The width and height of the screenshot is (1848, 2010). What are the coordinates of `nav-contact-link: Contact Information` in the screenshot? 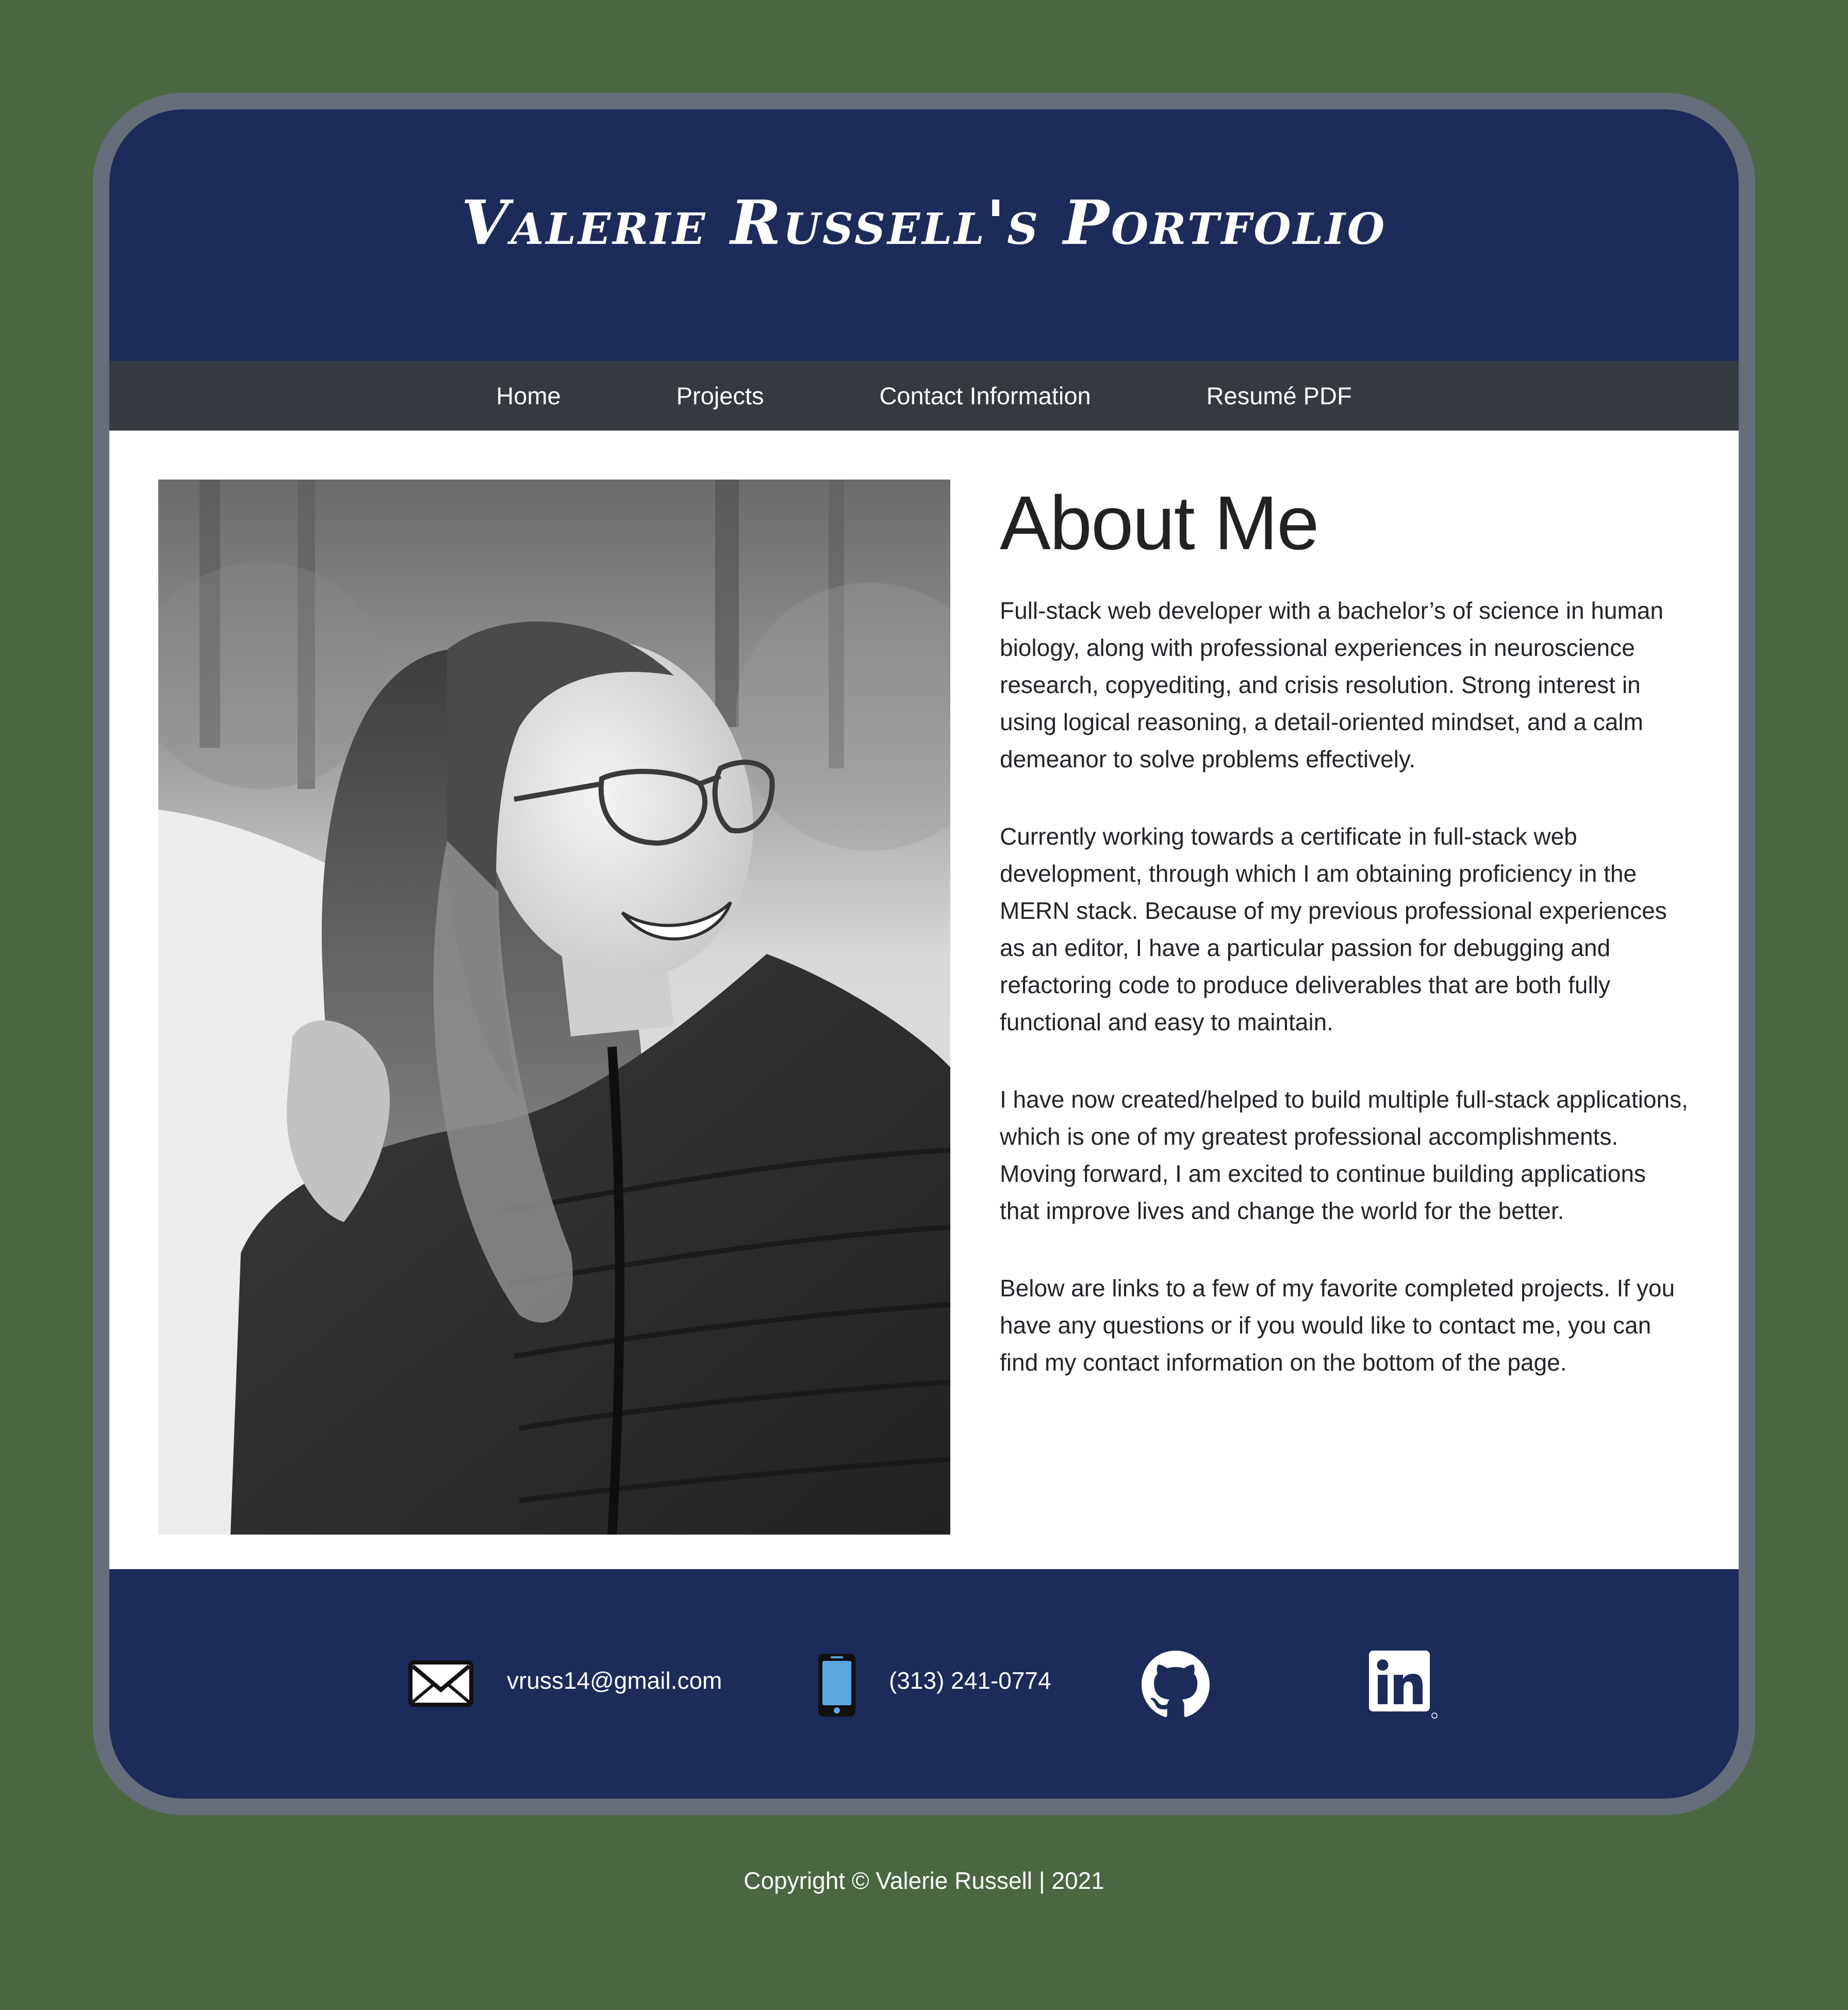 It's located at (985, 396).